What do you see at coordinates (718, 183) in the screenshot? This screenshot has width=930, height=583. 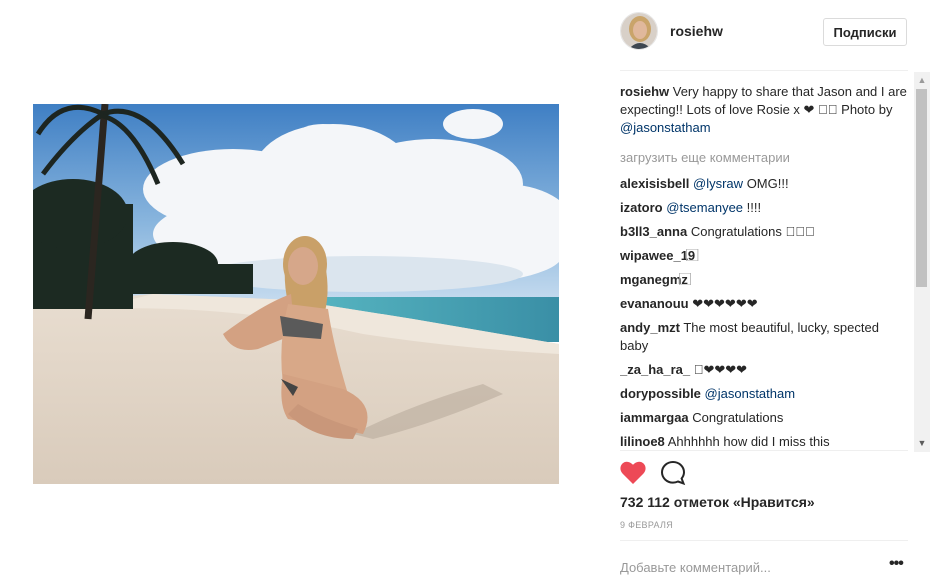 I see `comment-mention: @lysraw` at bounding box center [718, 183].